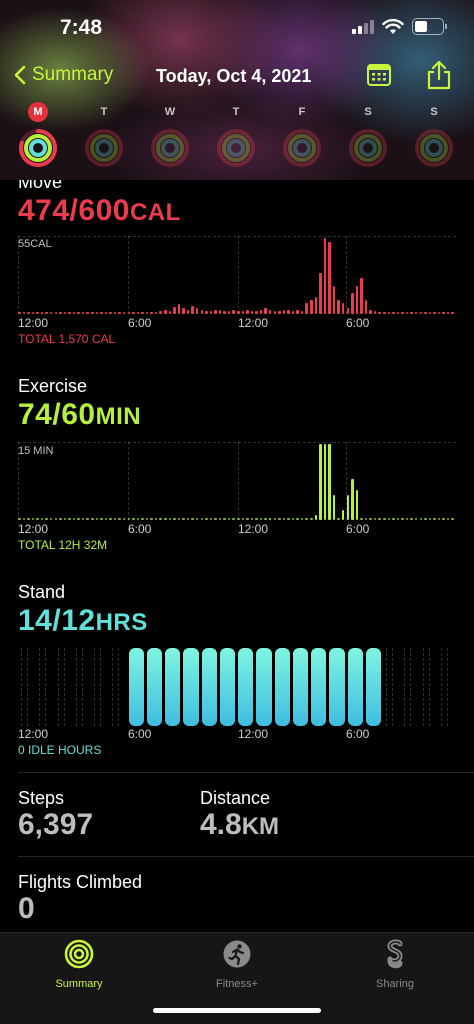 Image resolution: width=474 pixels, height=1024 pixels. I want to click on day-1: T, so click(104, 137).